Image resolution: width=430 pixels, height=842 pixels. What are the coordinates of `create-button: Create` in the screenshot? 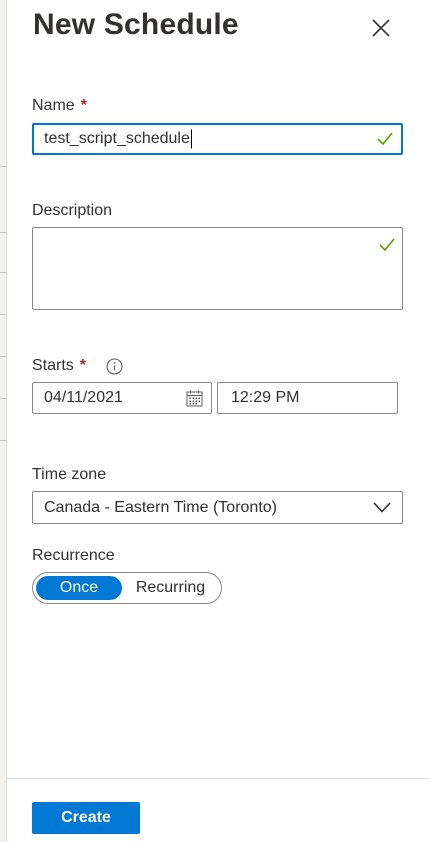 It's located at (86, 818).